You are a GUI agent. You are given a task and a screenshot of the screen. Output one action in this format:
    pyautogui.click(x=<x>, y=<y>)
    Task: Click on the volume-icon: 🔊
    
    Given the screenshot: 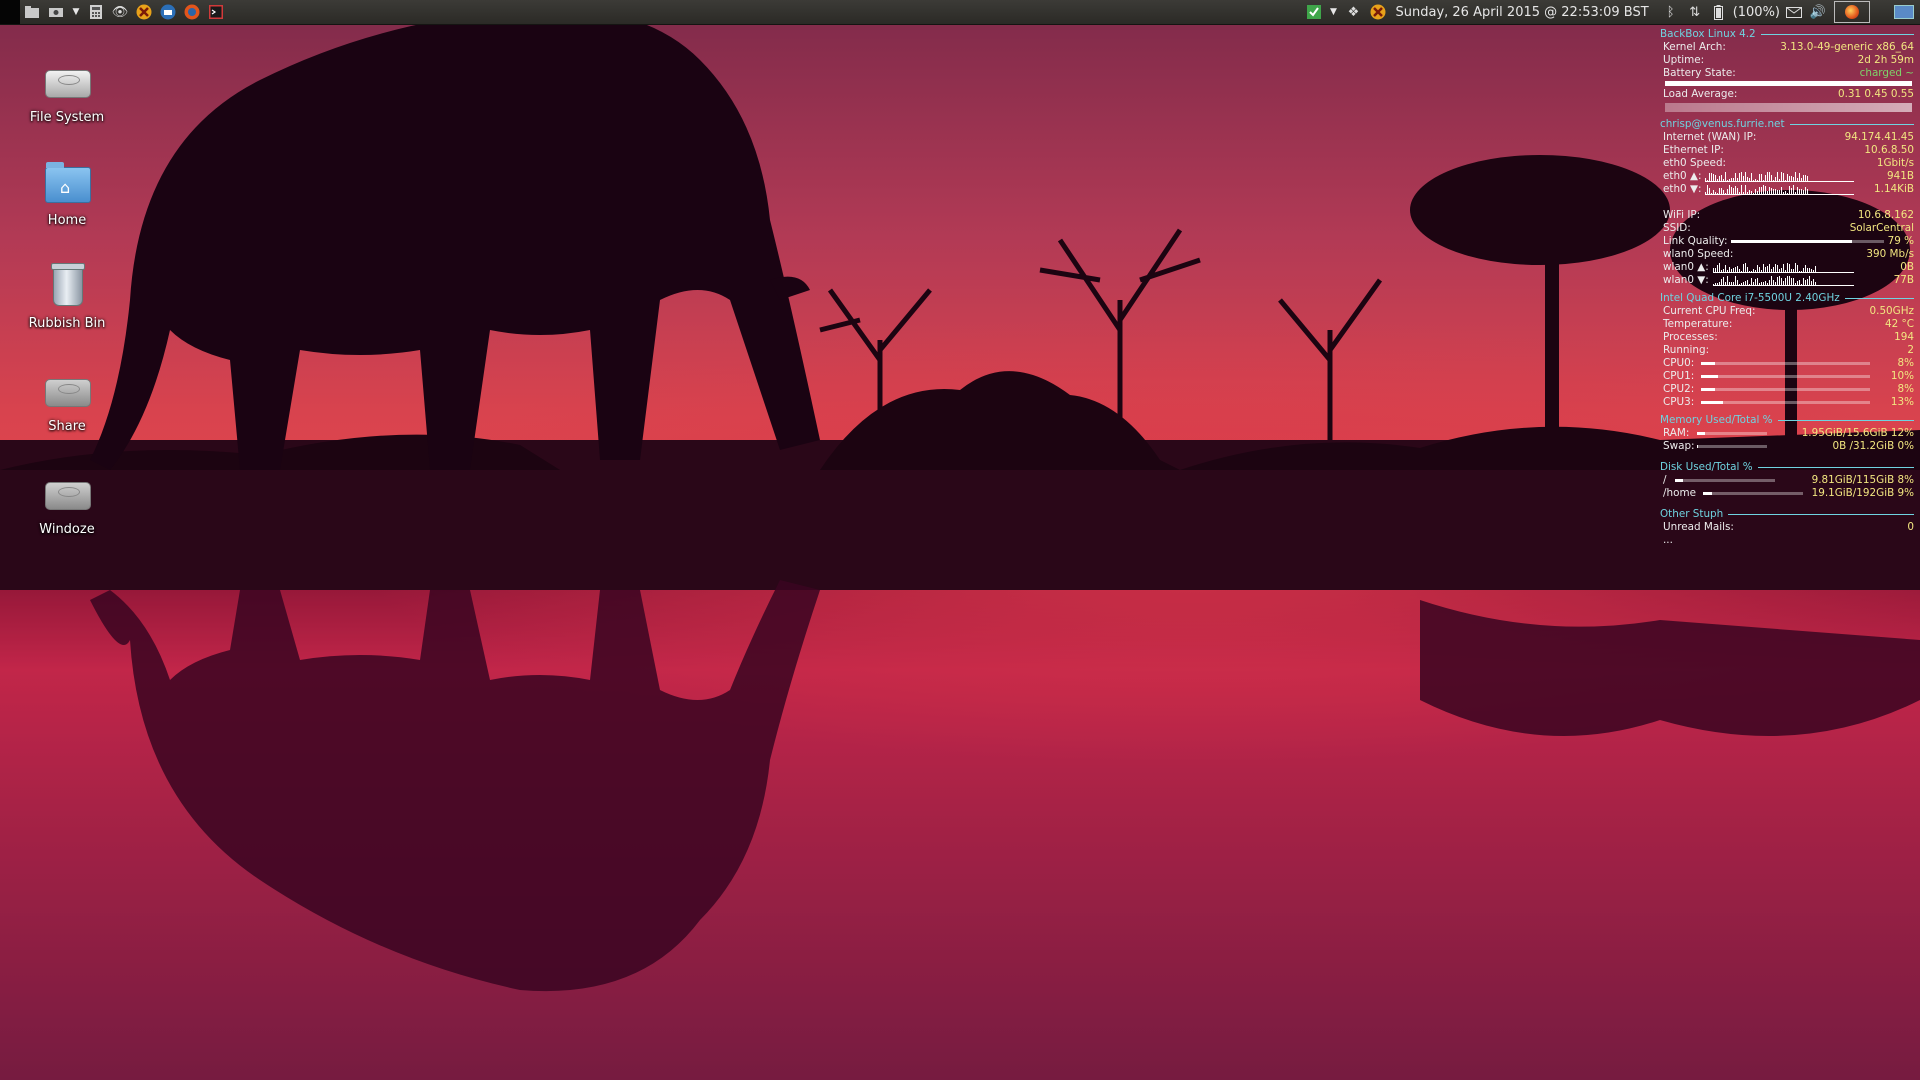 What is the action you would take?
    pyautogui.click(x=1818, y=12)
    